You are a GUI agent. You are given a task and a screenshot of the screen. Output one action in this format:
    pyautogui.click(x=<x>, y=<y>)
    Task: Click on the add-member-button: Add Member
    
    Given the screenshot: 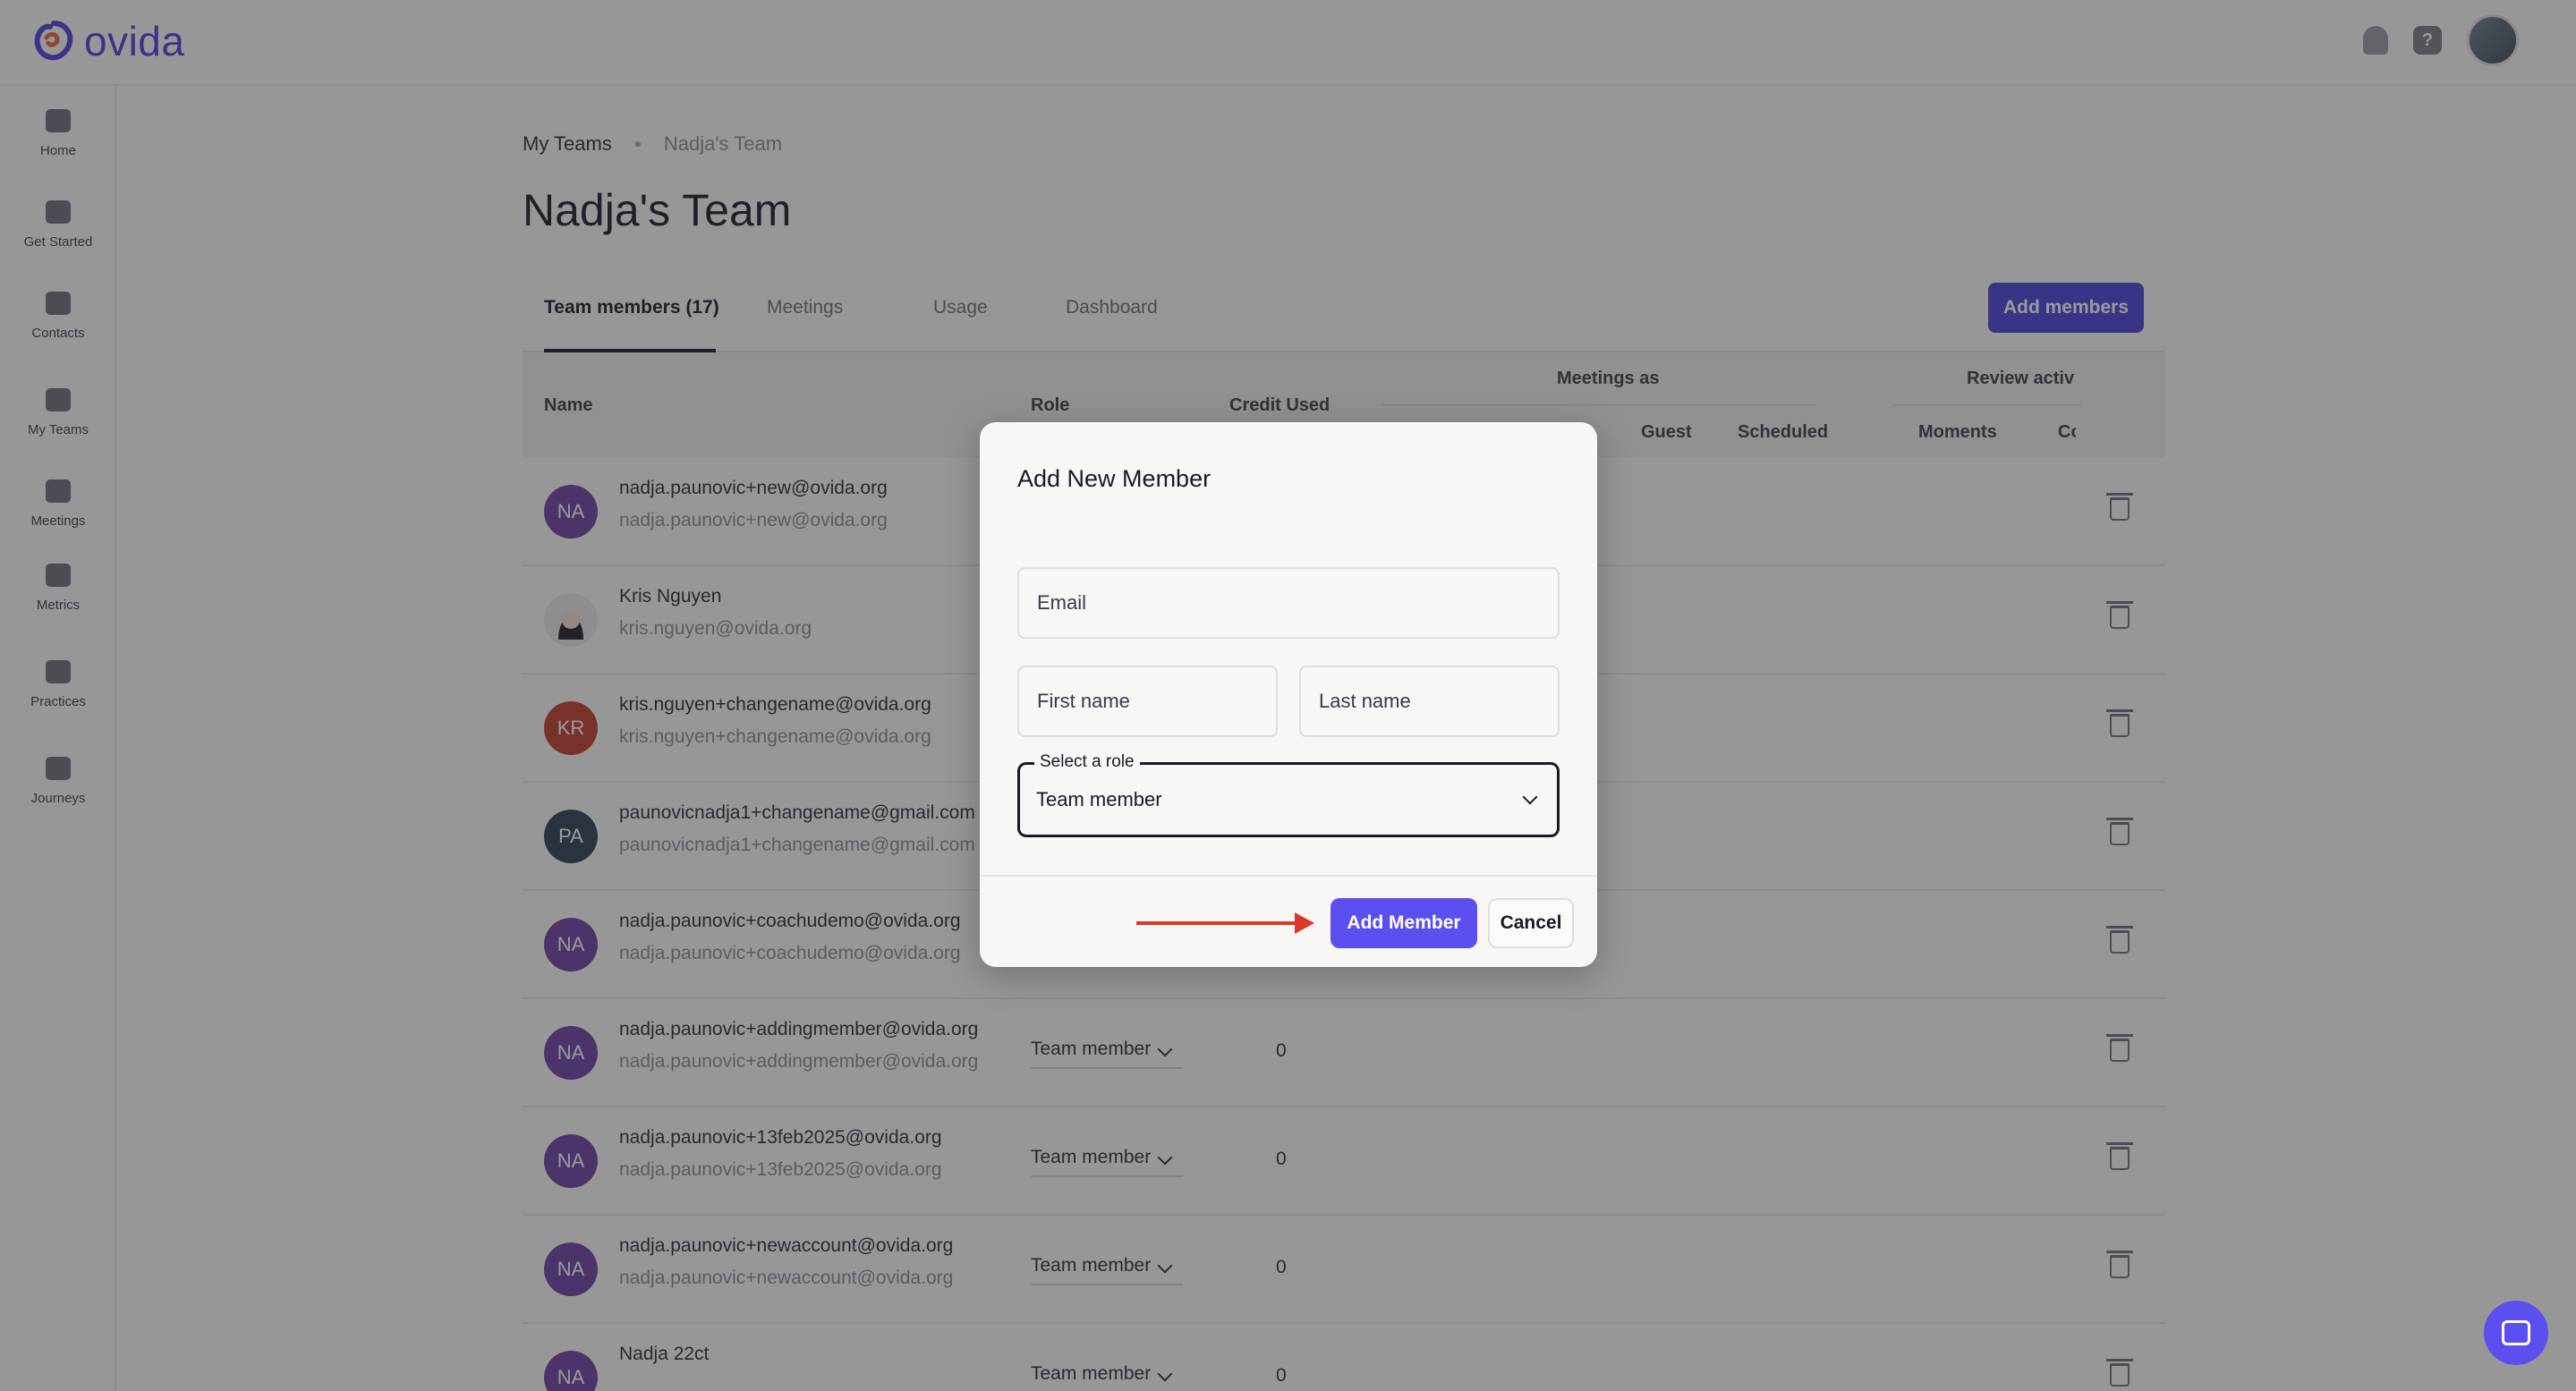 What is the action you would take?
    pyautogui.click(x=1404, y=923)
    